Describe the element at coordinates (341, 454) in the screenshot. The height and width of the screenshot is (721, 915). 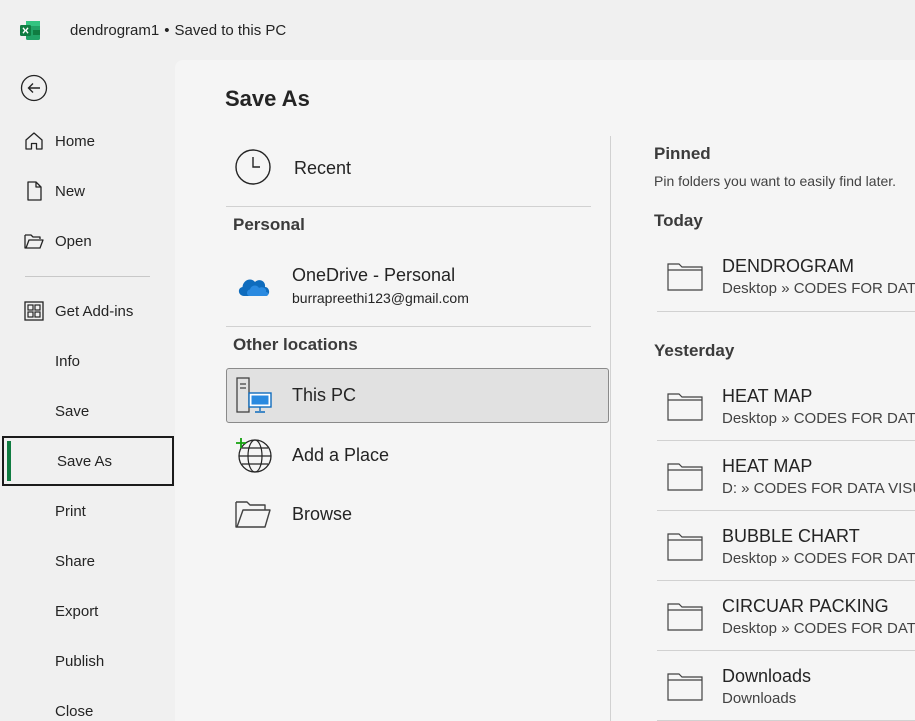
I see `location-add-place-label: Add a Place` at that location.